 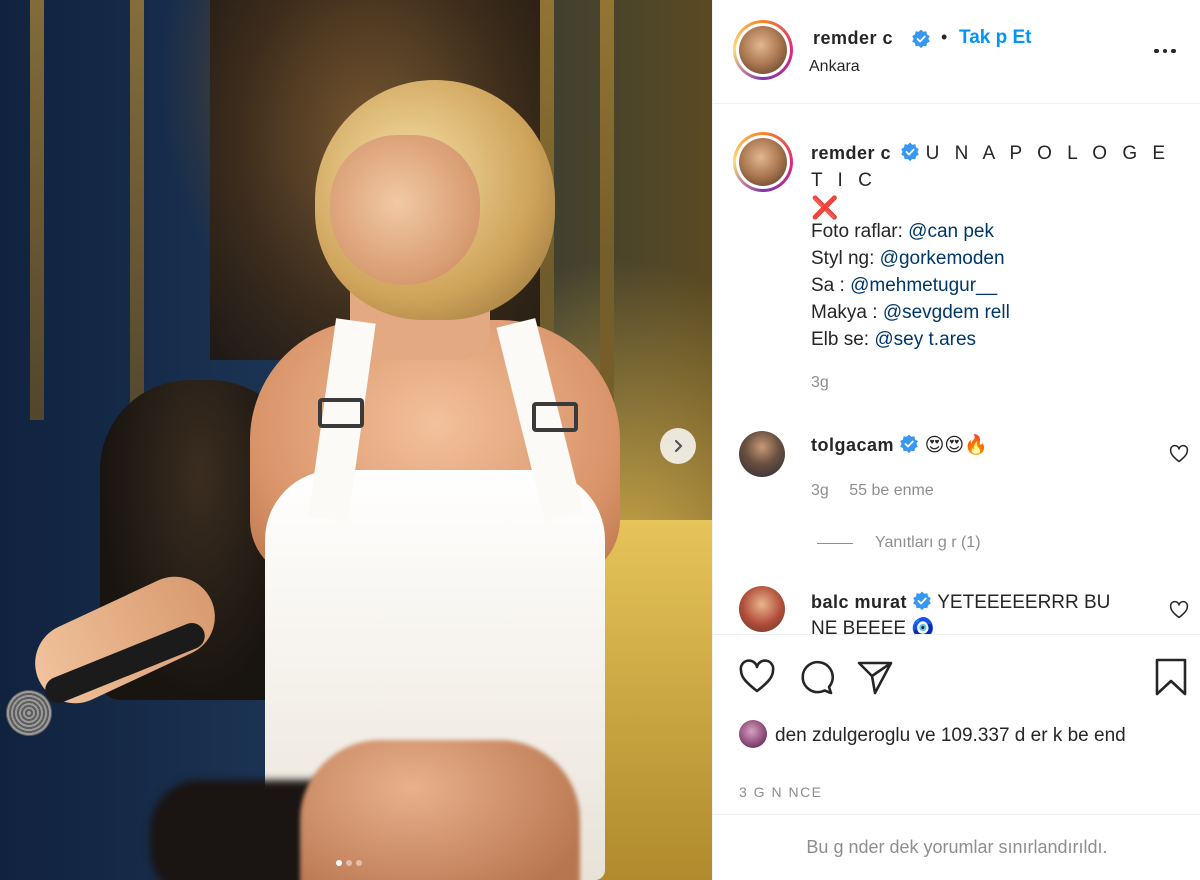 What do you see at coordinates (976, 611) in the screenshot?
I see `comment-text: balc murat YETEEEEERRR BU NE BEEEE 🧿` at bounding box center [976, 611].